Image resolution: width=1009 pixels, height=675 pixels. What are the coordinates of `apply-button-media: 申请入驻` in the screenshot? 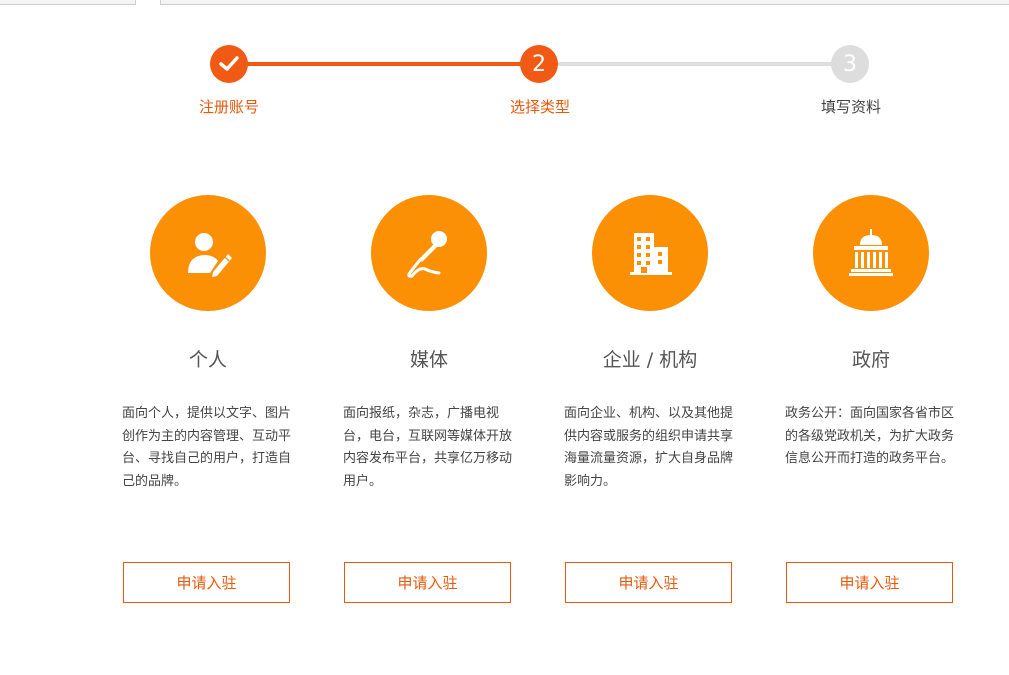 It's located at (427, 582).